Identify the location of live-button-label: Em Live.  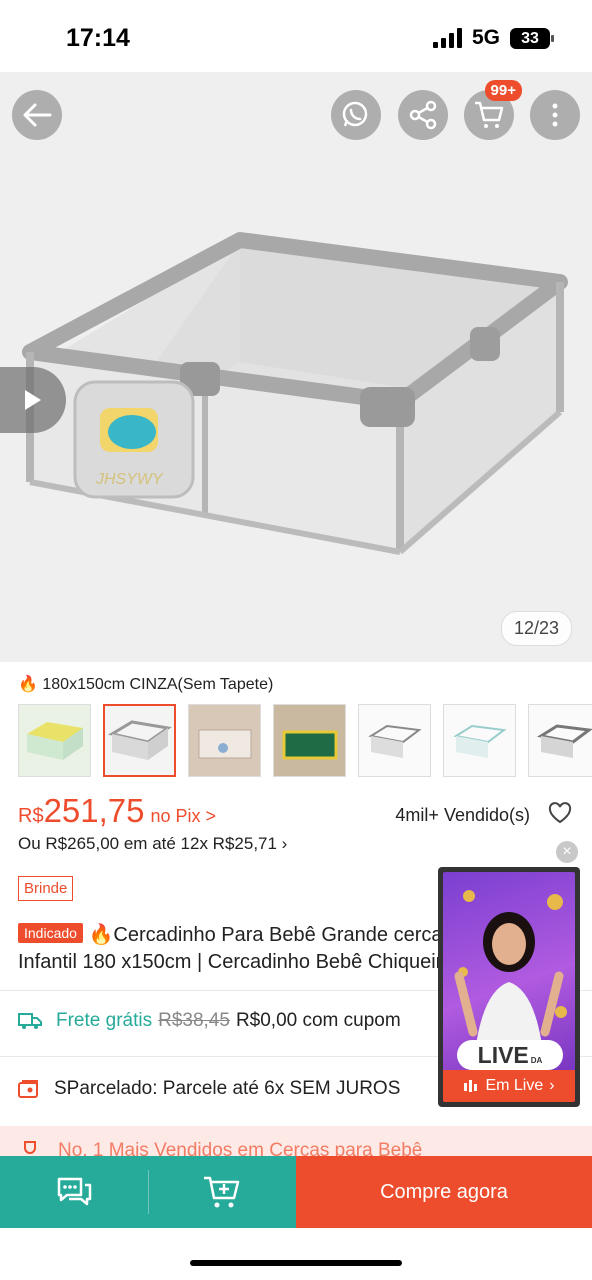
(514, 1085).